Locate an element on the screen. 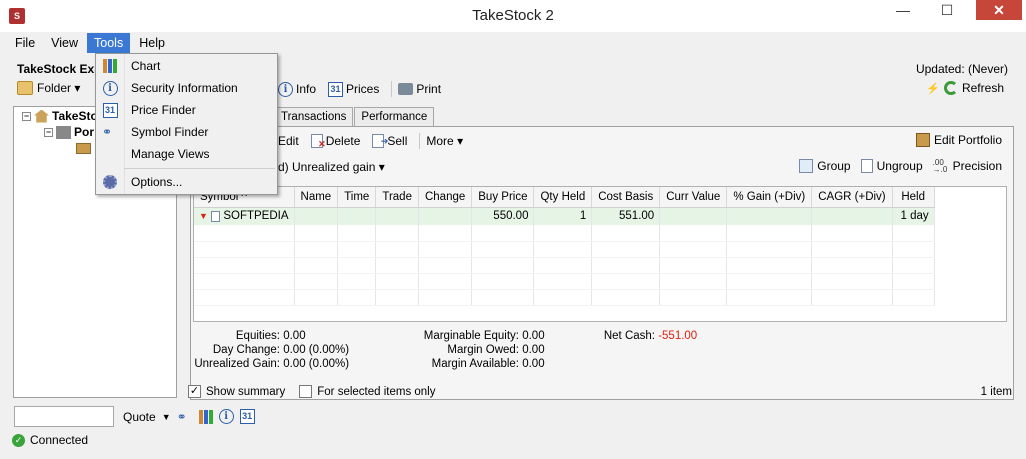 This screenshot has height=459, width=1026. menu-item-label: Manage Views is located at coordinates (170, 154).